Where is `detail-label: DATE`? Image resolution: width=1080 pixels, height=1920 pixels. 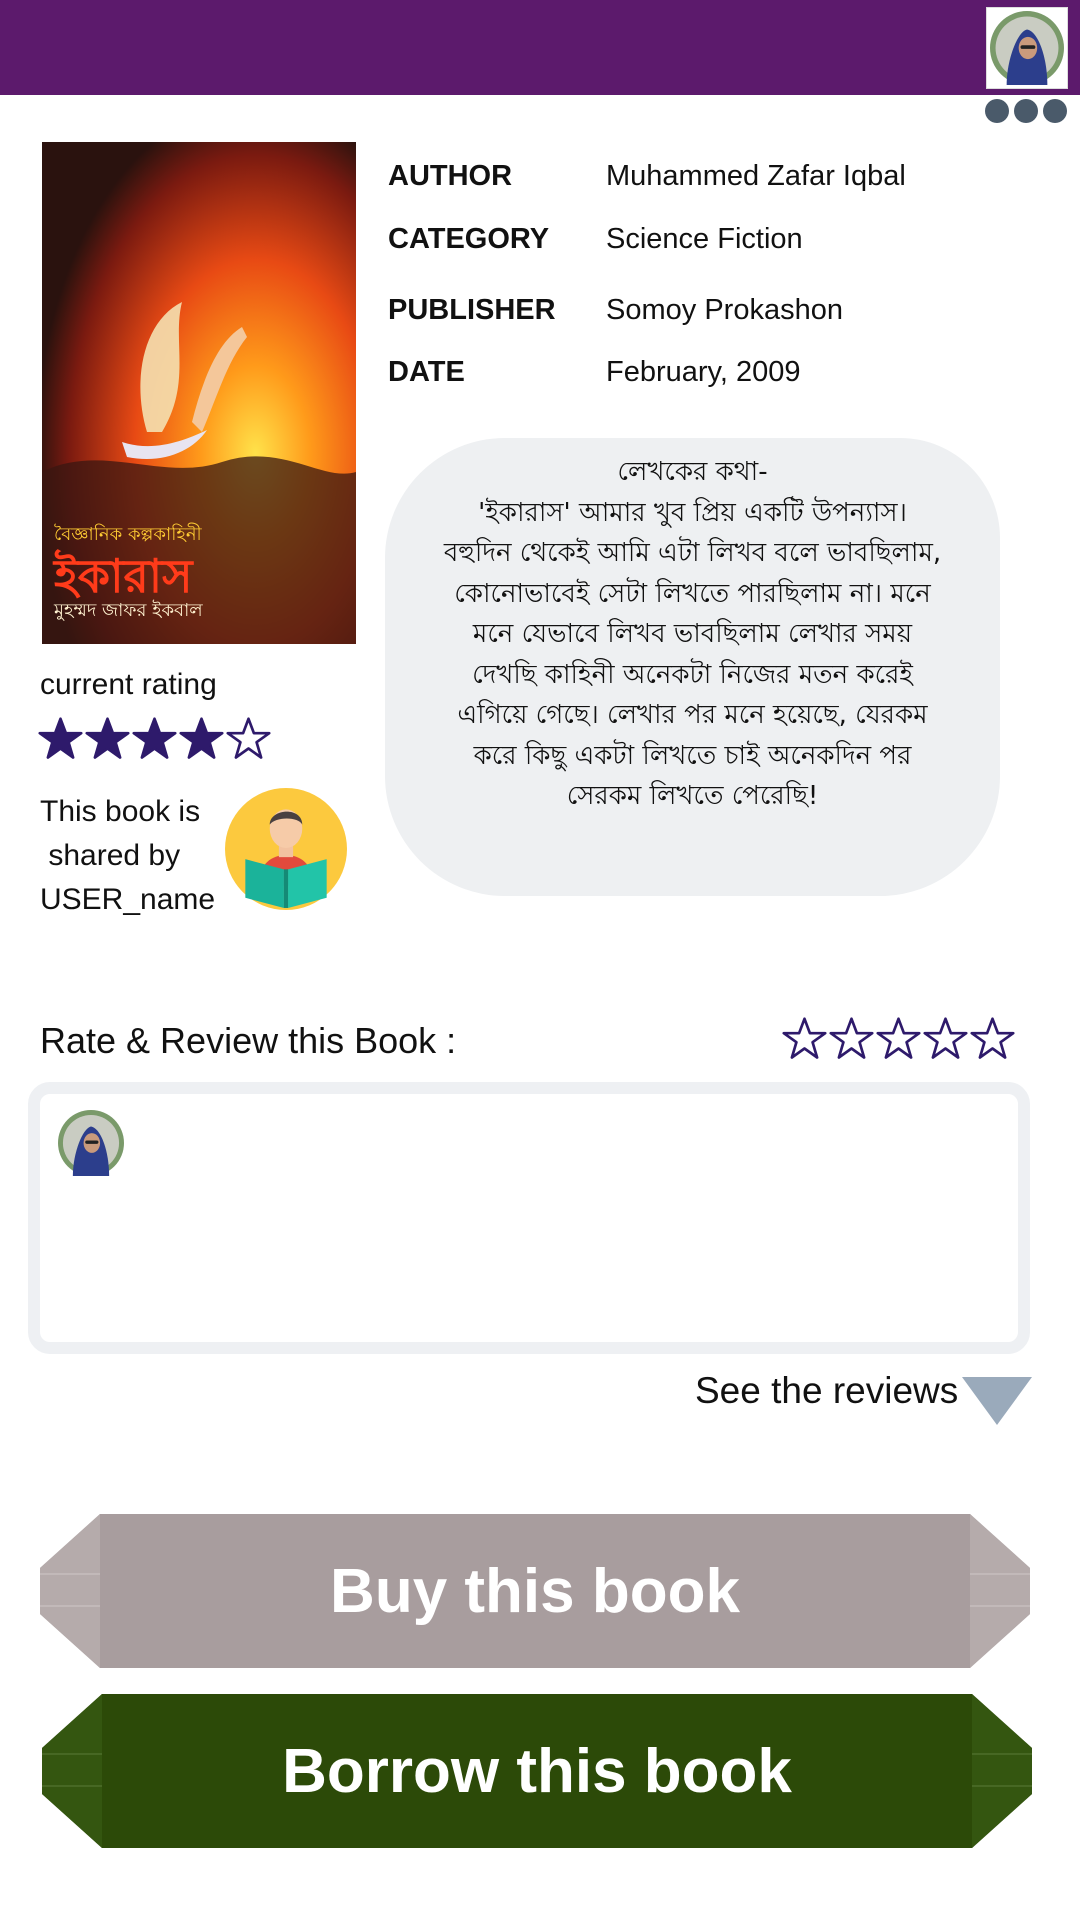
detail-label: DATE is located at coordinates (426, 372).